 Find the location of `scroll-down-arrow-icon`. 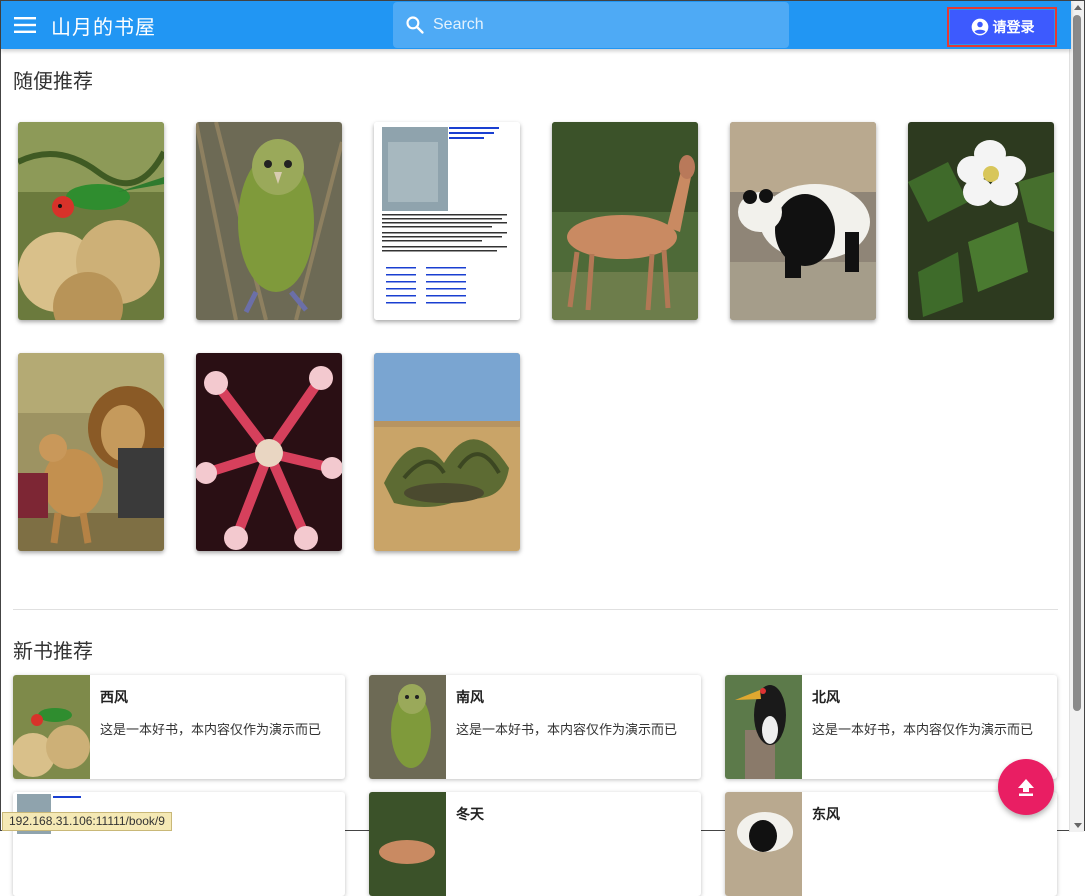

scroll-down-arrow-icon is located at coordinates (1078, 825).